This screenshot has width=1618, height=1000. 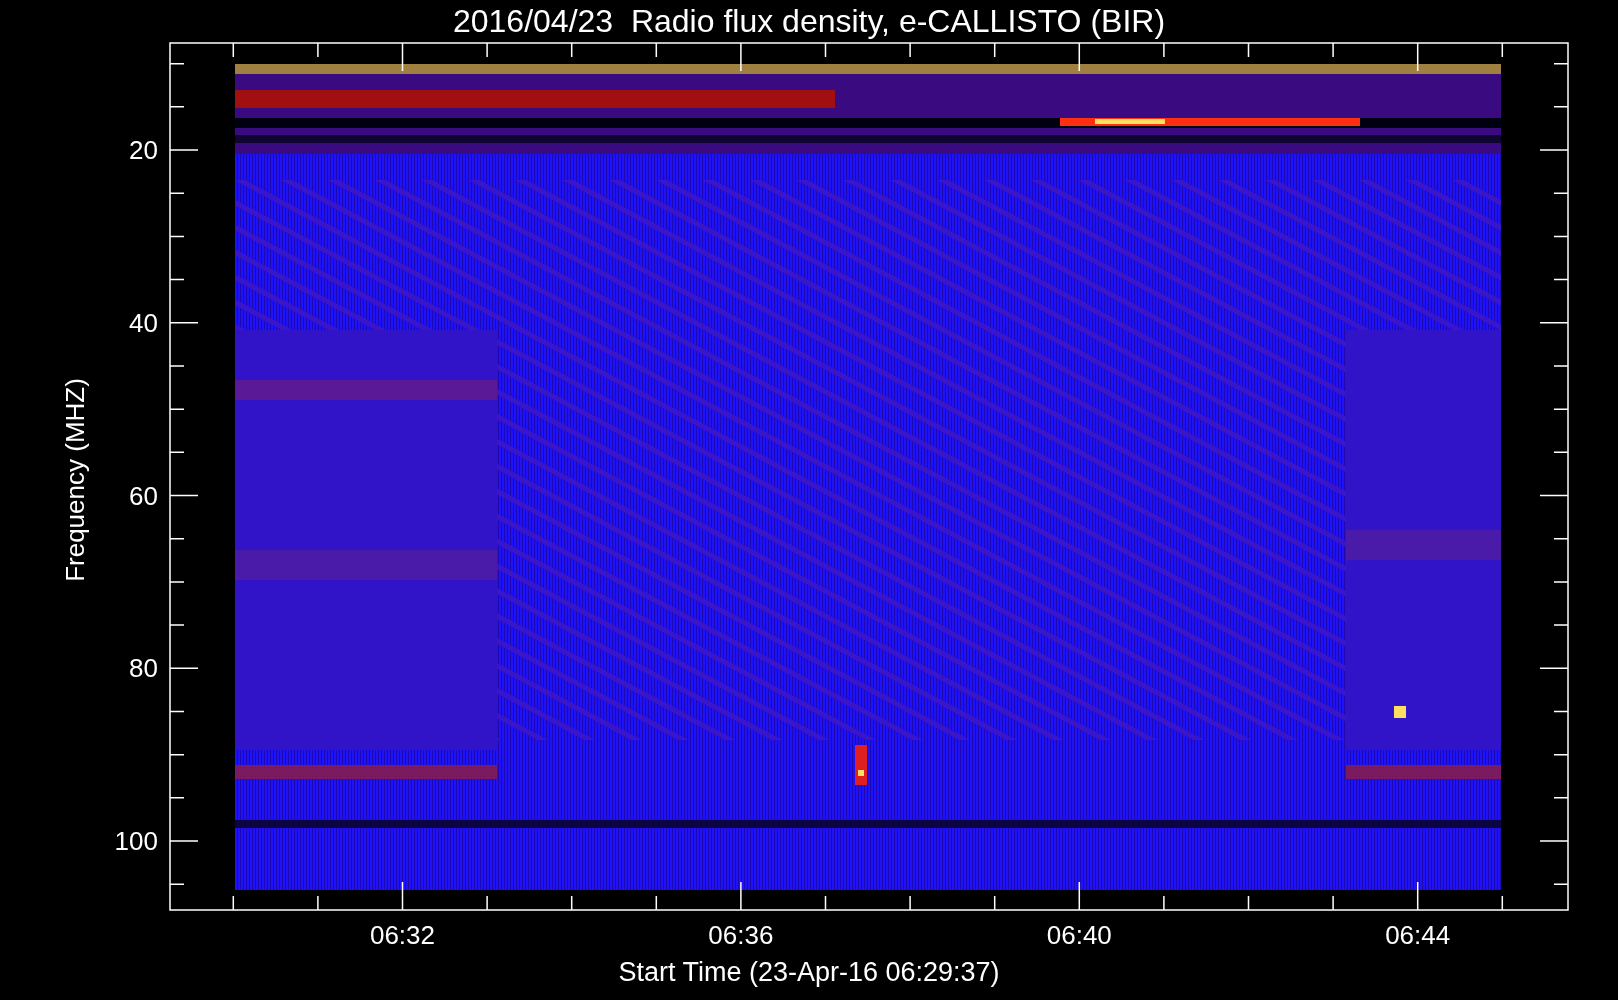 I want to click on y-tick-label: 60, so click(x=143, y=495).